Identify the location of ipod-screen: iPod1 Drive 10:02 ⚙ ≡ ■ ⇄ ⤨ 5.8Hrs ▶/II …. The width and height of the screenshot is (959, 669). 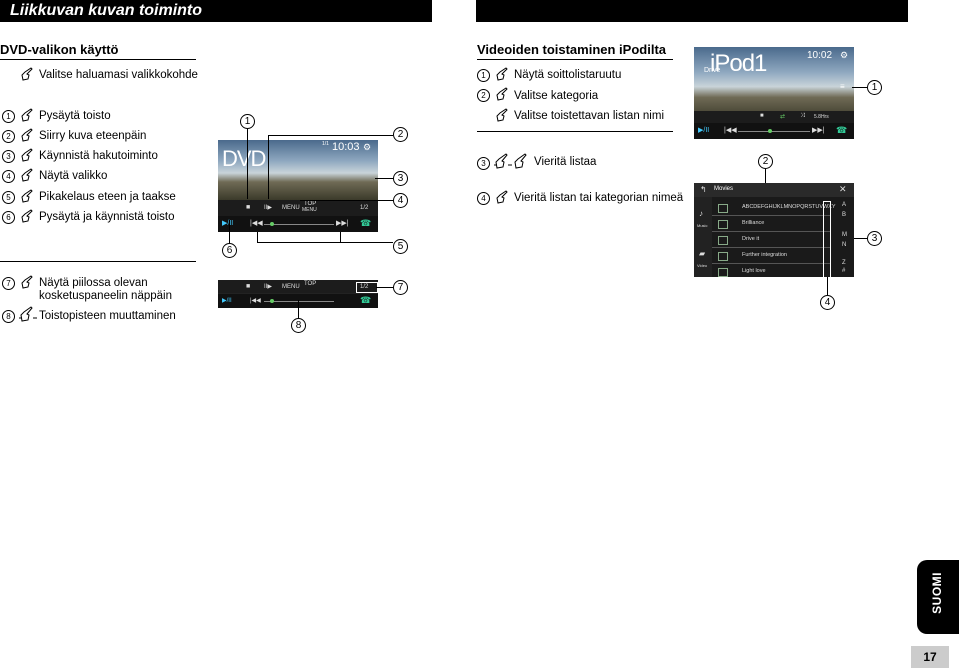
(774, 93).